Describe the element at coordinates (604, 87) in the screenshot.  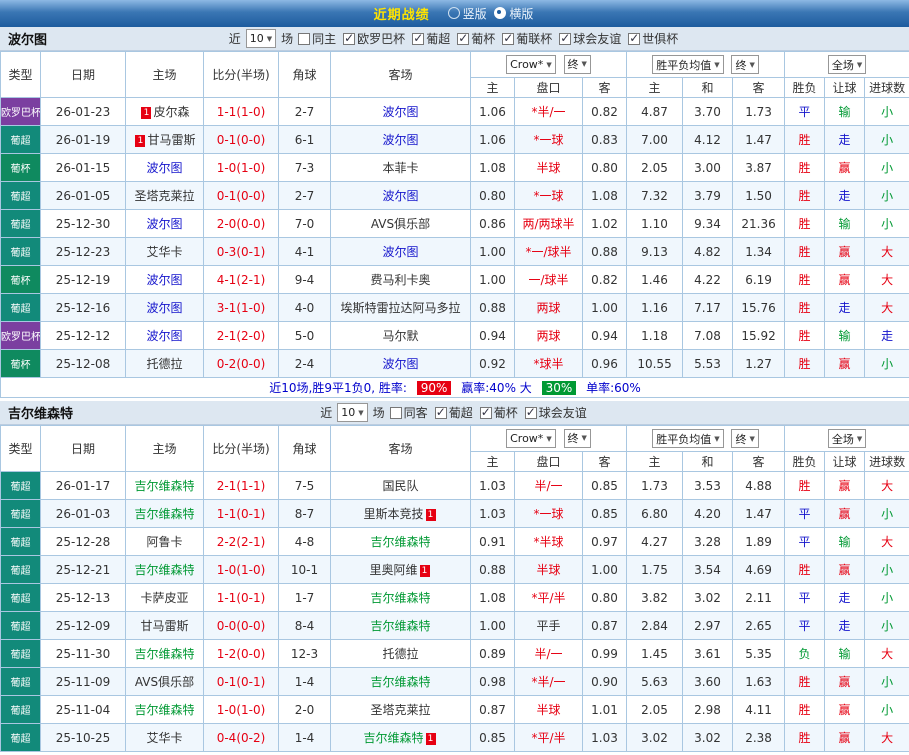
I see `col-header-ah-away: 客` at that location.